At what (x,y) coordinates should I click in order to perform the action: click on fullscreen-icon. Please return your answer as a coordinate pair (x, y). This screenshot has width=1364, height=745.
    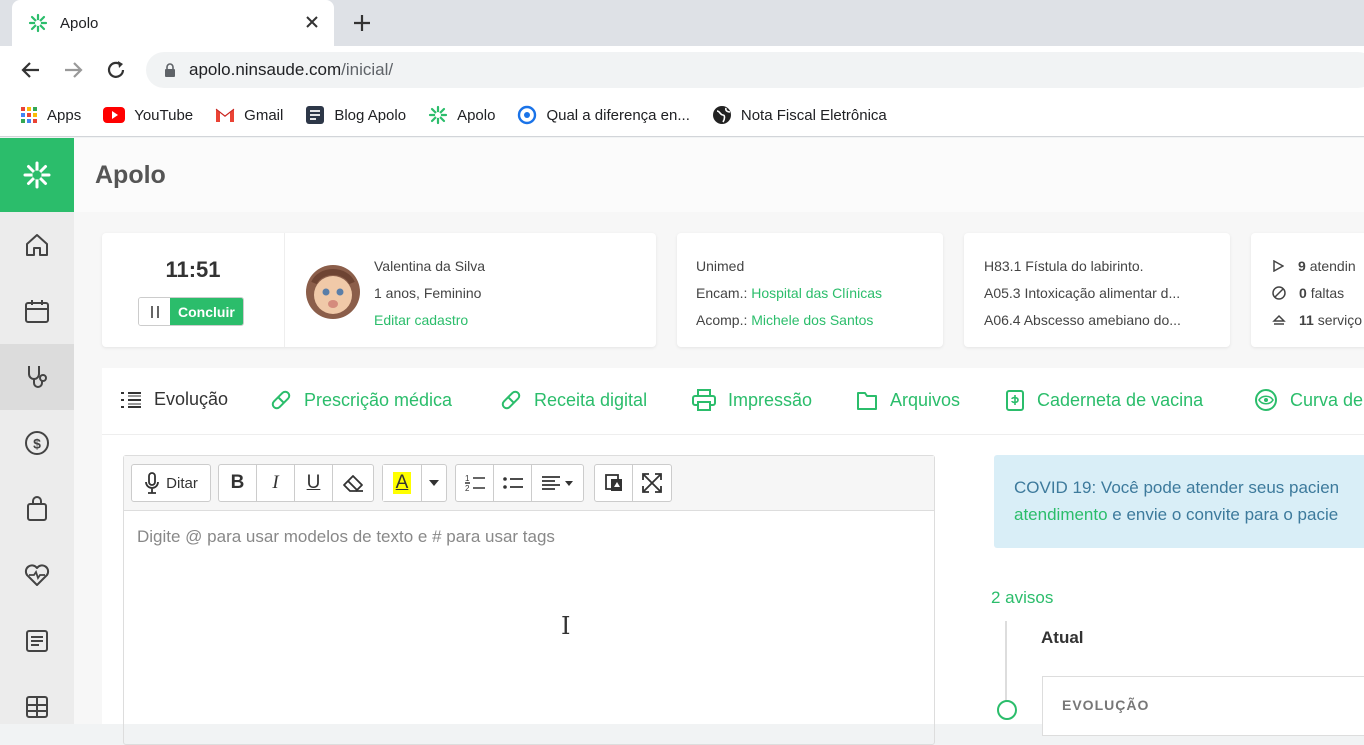
    Looking at the image, I should click on (652, 483).